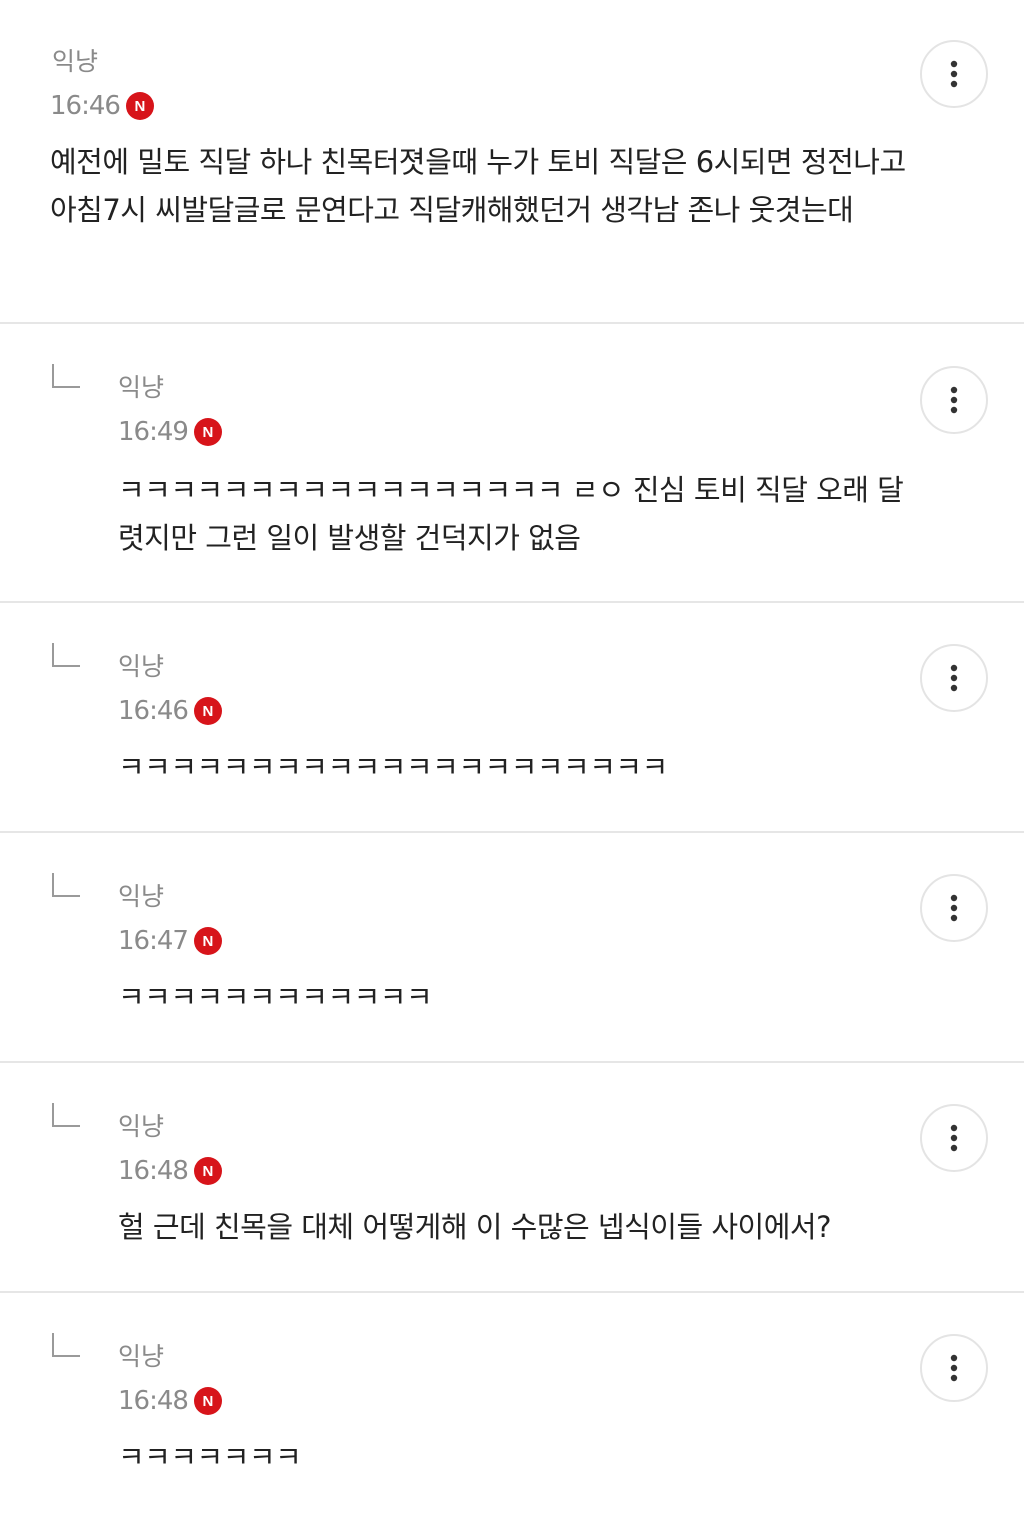  Describe the element at coordinates (153, 941) in the screenshot. I see `comment-time: 16:47` at that location.